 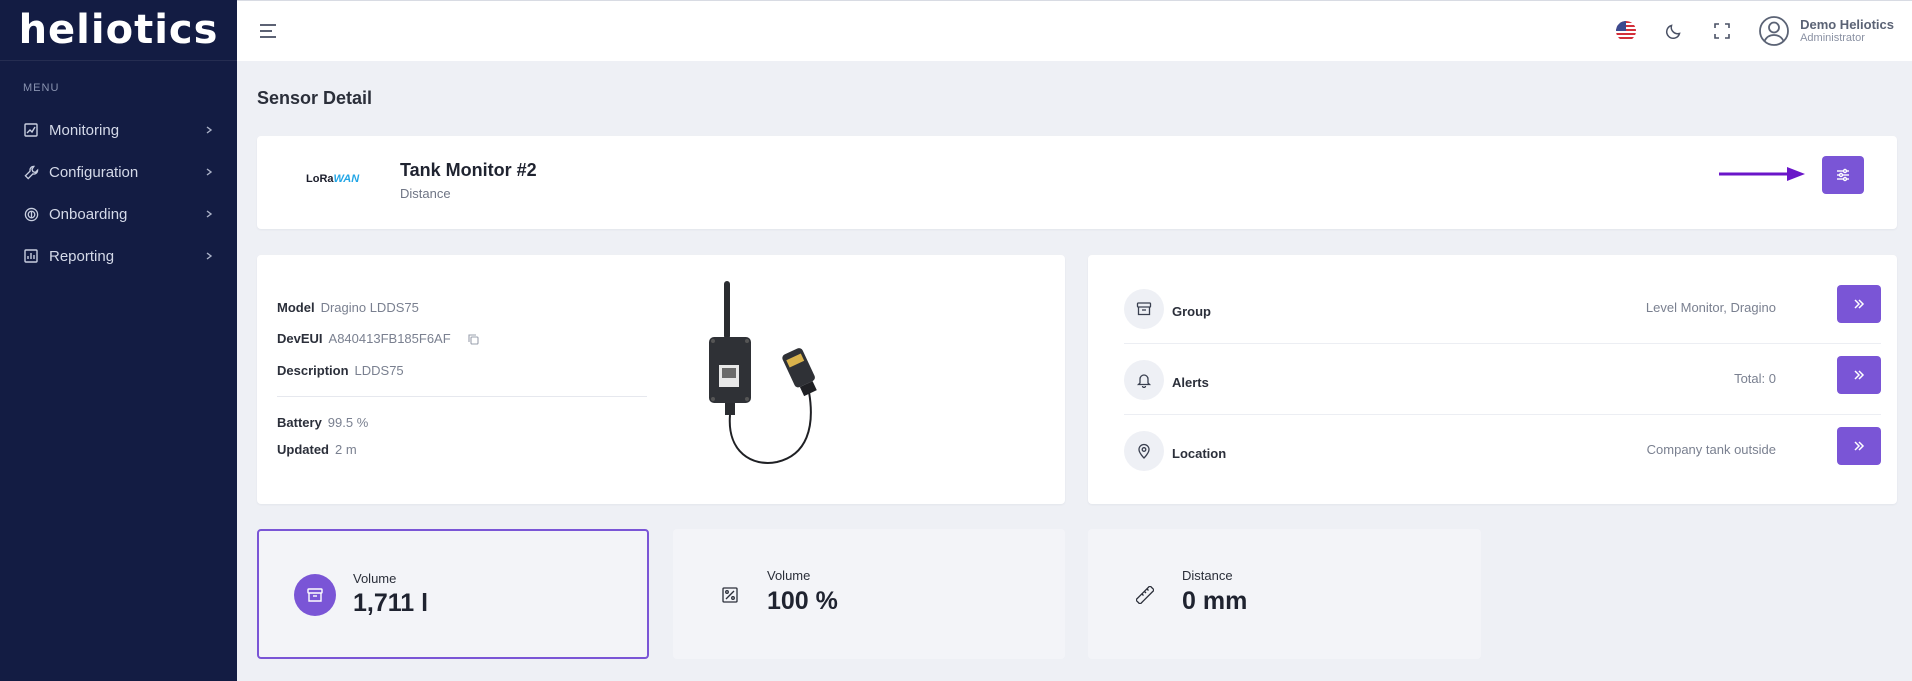 What do you see at coordinates (346, 179) in the screenshot?
I see `lorawan-logo-wan: WAN` at bounding box center [346, 179].